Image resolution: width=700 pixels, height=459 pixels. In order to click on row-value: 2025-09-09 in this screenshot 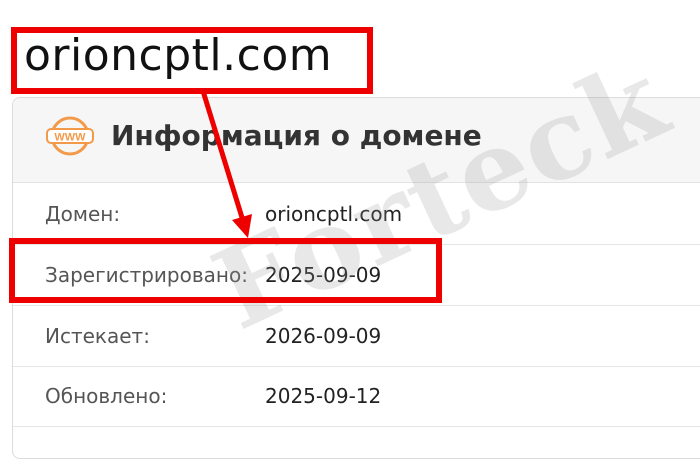, I will do `click(323, 275)`.